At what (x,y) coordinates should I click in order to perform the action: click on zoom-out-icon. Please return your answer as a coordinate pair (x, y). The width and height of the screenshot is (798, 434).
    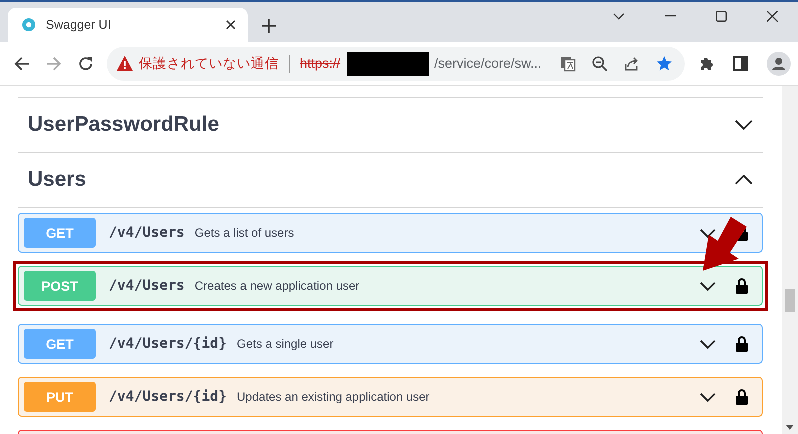
    Looking at the image, I should click on (600, 64).